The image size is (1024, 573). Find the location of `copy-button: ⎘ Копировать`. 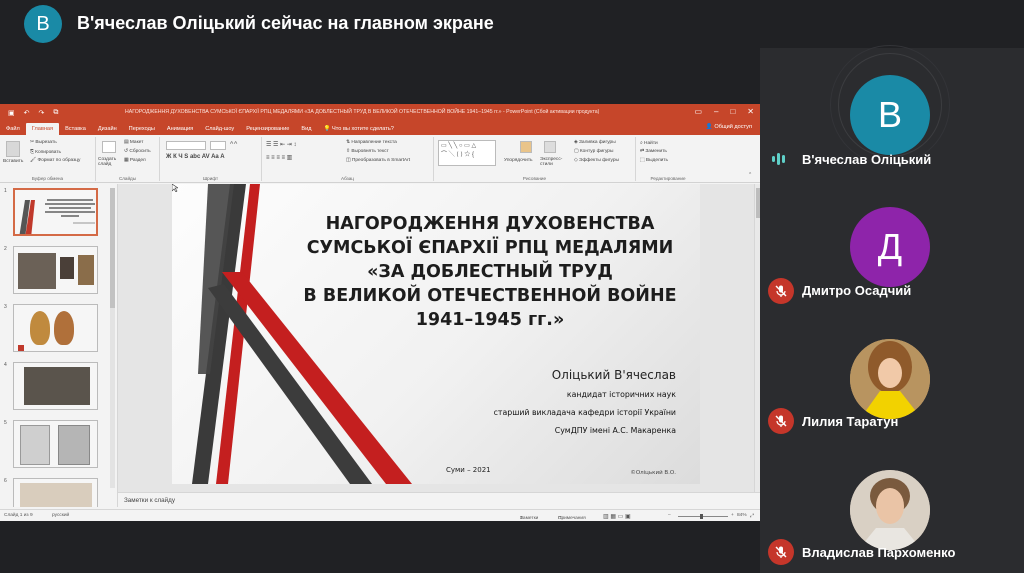

copy-button: ⎘ Копировать is located at coordinates (45, 152).